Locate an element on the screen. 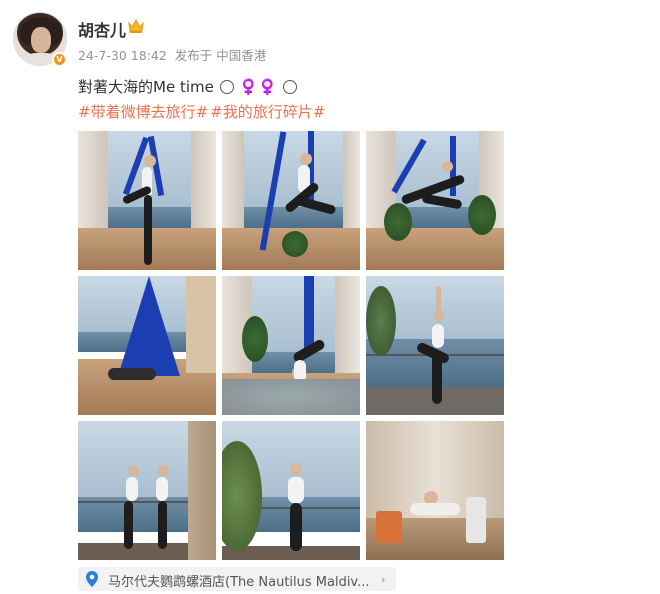 The image size is (660, 594). grin-emoji-icon is located at coordinates (226, 87).